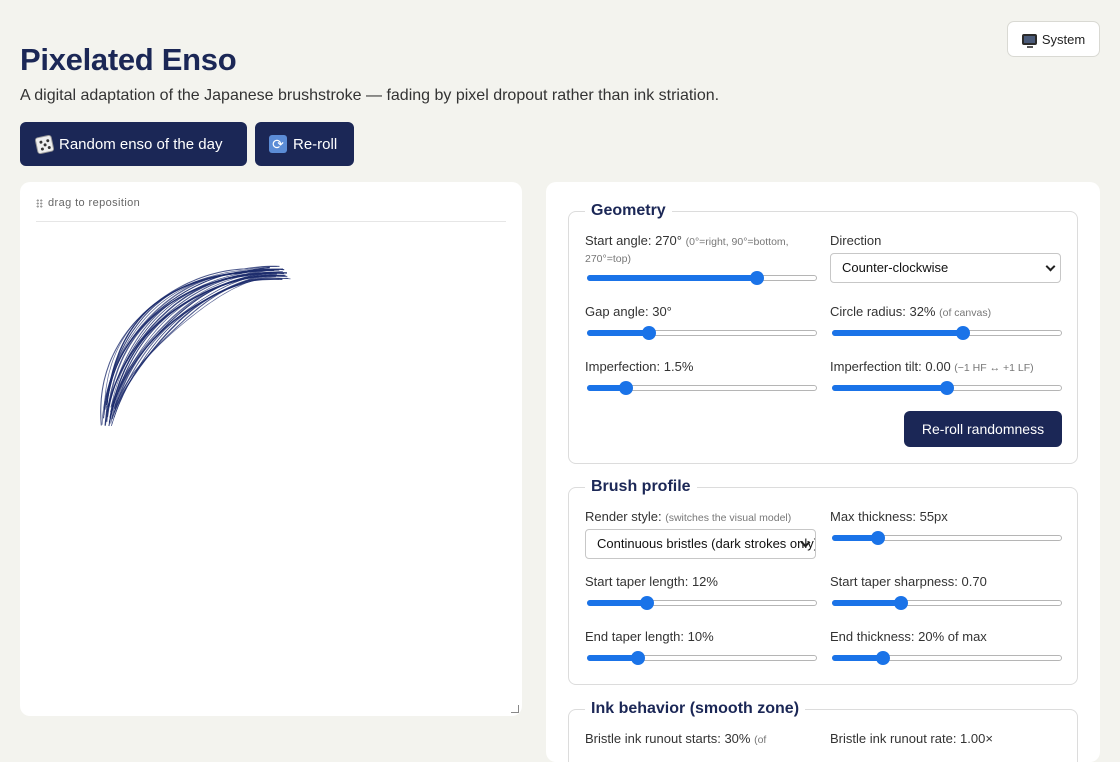 Image resolution: width=1120 pixels, height=762 pixels. What do you see at coordinates (728, 518) in the screenshot?
I see `render-style-hint: (switches the visual model)` at bounding box center [728, 518].